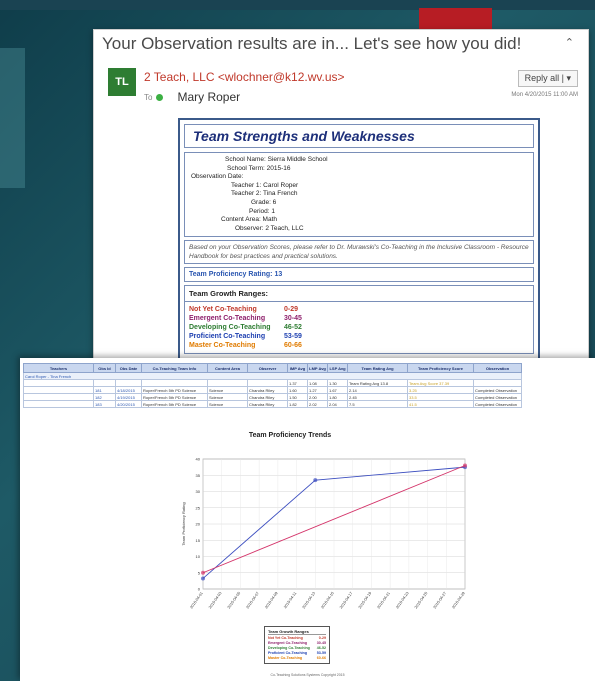  Describe the element at coordinates (198, 475) in the screenshot. I see `y-tick-label: 35` at that location.